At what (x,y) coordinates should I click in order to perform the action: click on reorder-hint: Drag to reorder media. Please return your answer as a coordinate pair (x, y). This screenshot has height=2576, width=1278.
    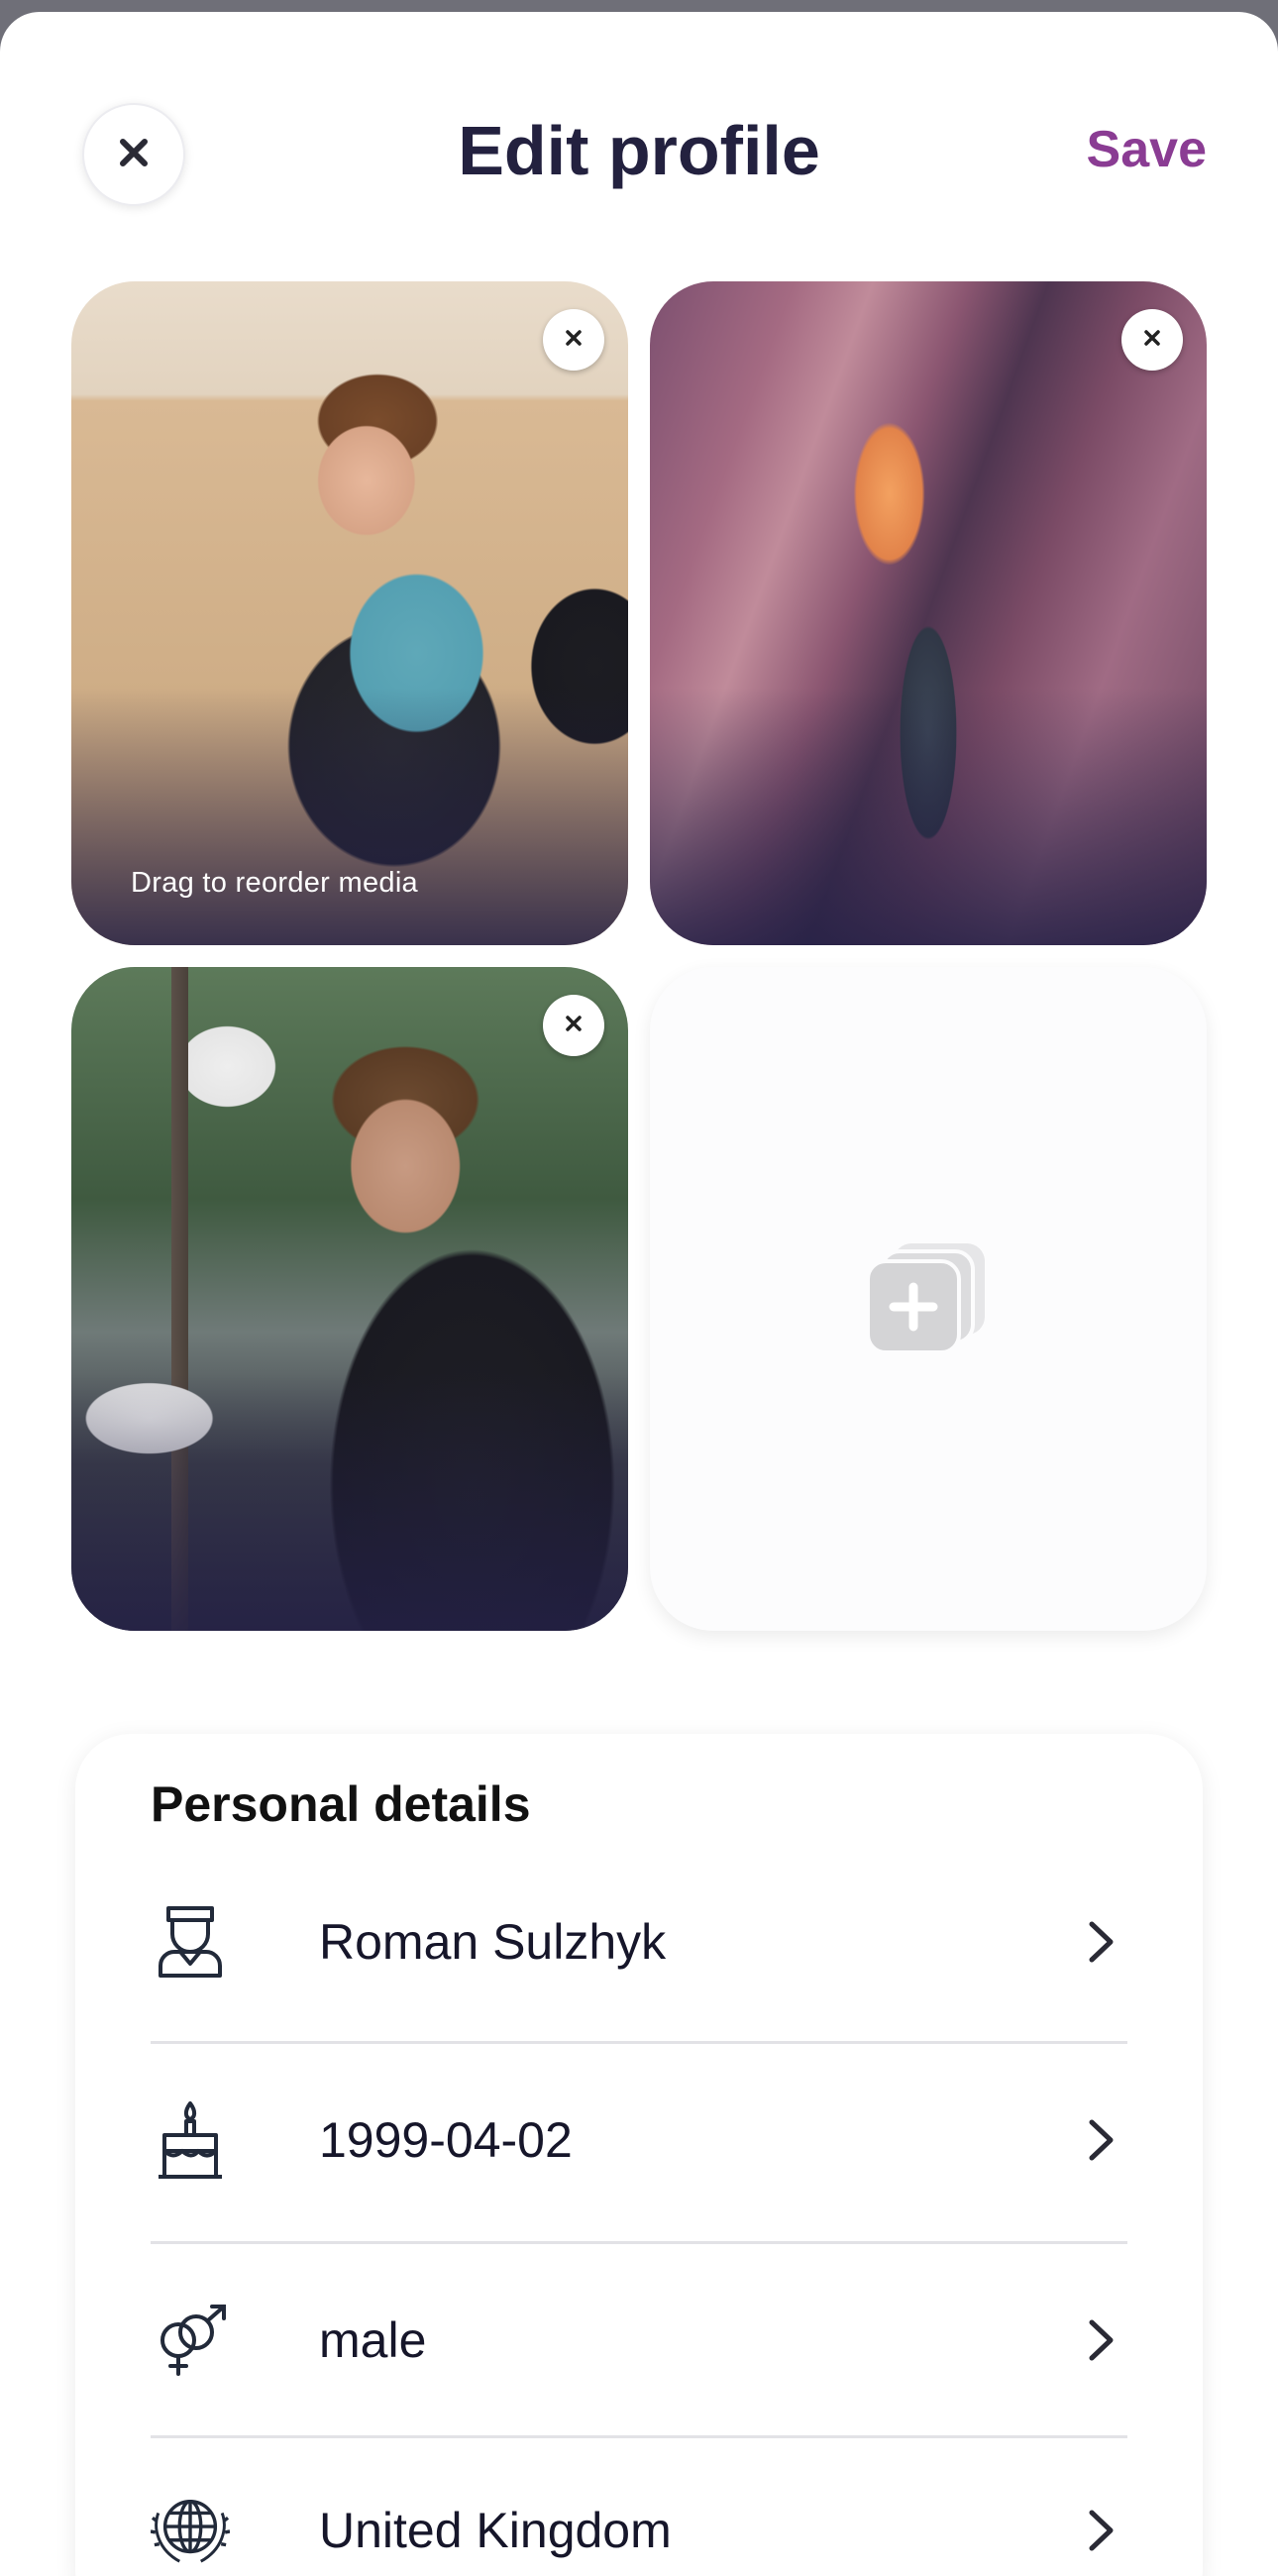
    Looking at the image, I should click on (274, 883).